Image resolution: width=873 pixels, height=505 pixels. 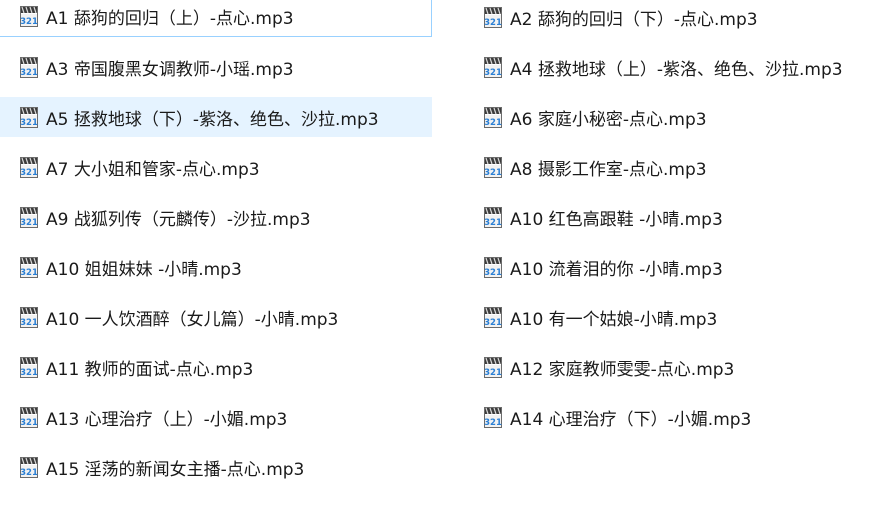 I want to click on file-item: 321 A7 大小姐和管家-点心.mp3, so click(x=216, y=167).